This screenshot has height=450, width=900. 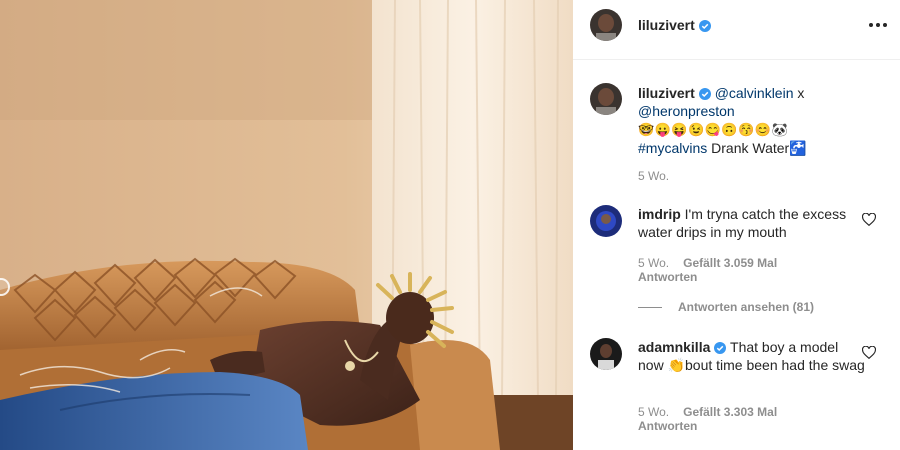 I want to click on caption-meta: 5 Wo., so click(x=660, y=176).